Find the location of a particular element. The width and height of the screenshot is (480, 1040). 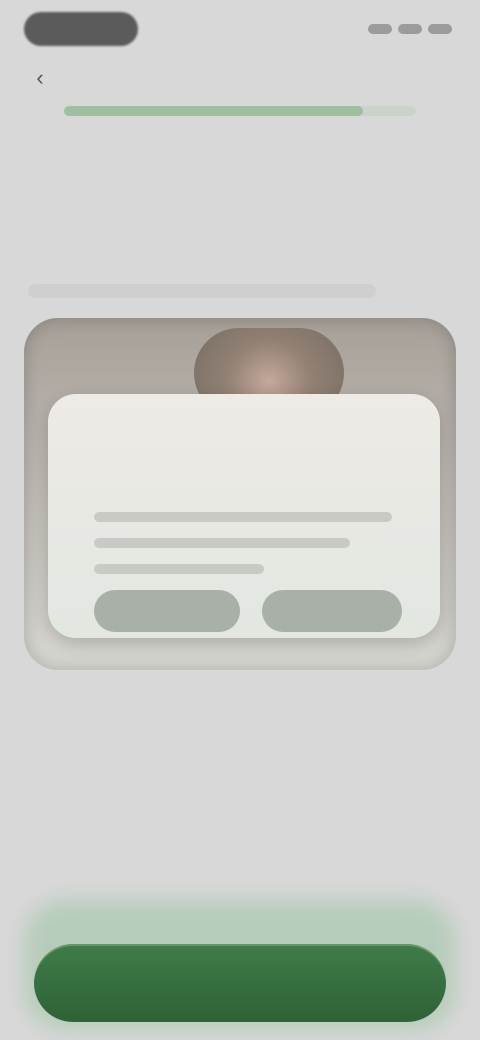

page-title is located at coordinates (240, 78).